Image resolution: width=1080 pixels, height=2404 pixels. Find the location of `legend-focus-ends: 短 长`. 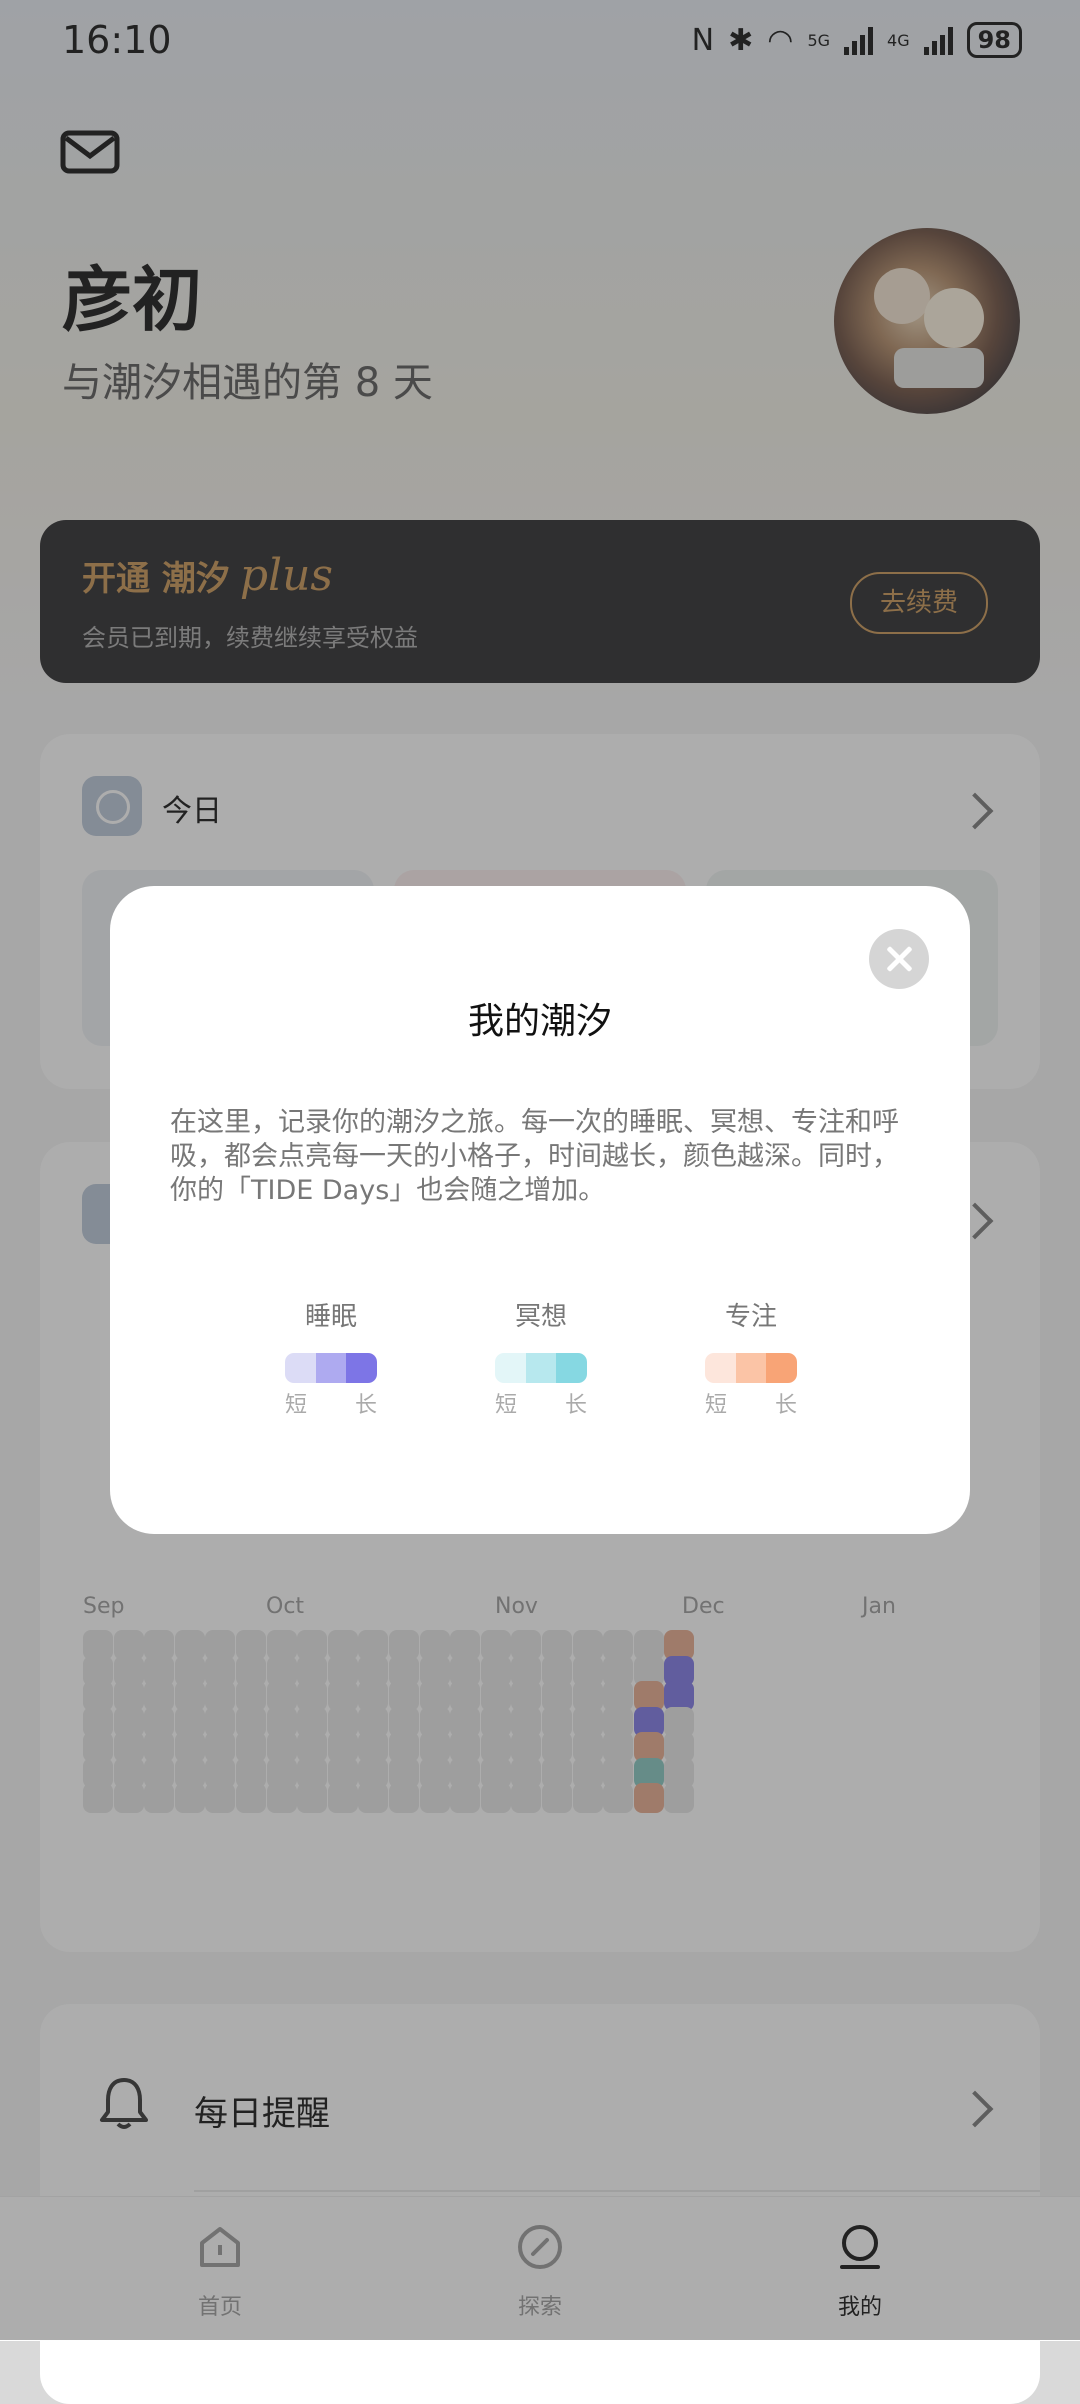

legend-focus-ends: 短 长 is located at coordinates (751, 1403).